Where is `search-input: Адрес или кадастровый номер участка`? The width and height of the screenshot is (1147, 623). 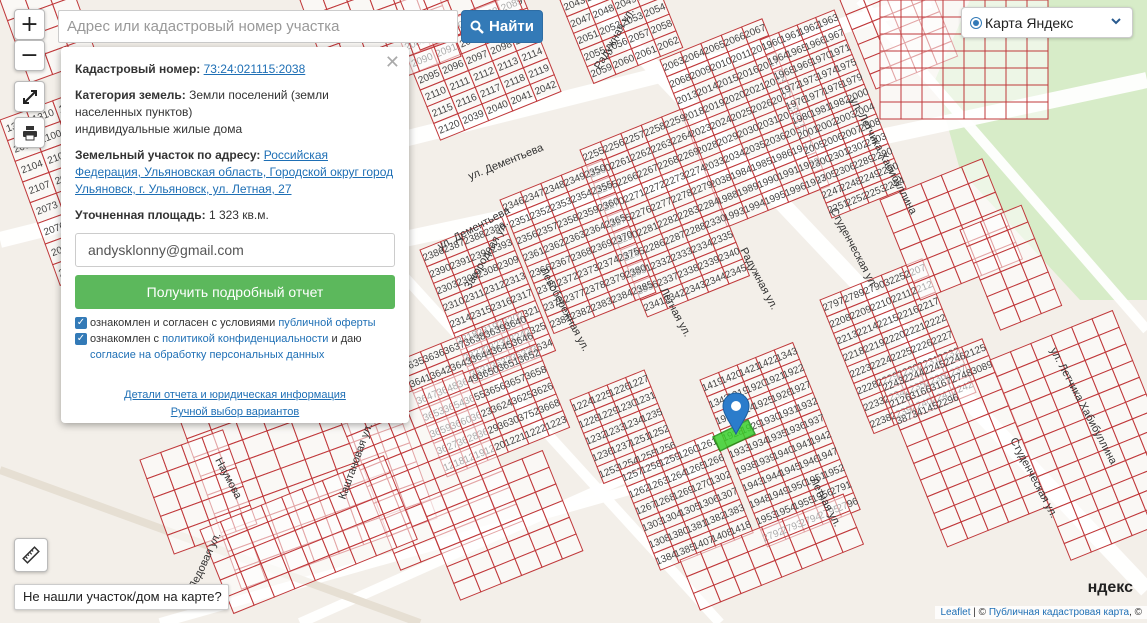
search-input: Адрес или кадастровый номер участка is located at coordinates (258, 26).